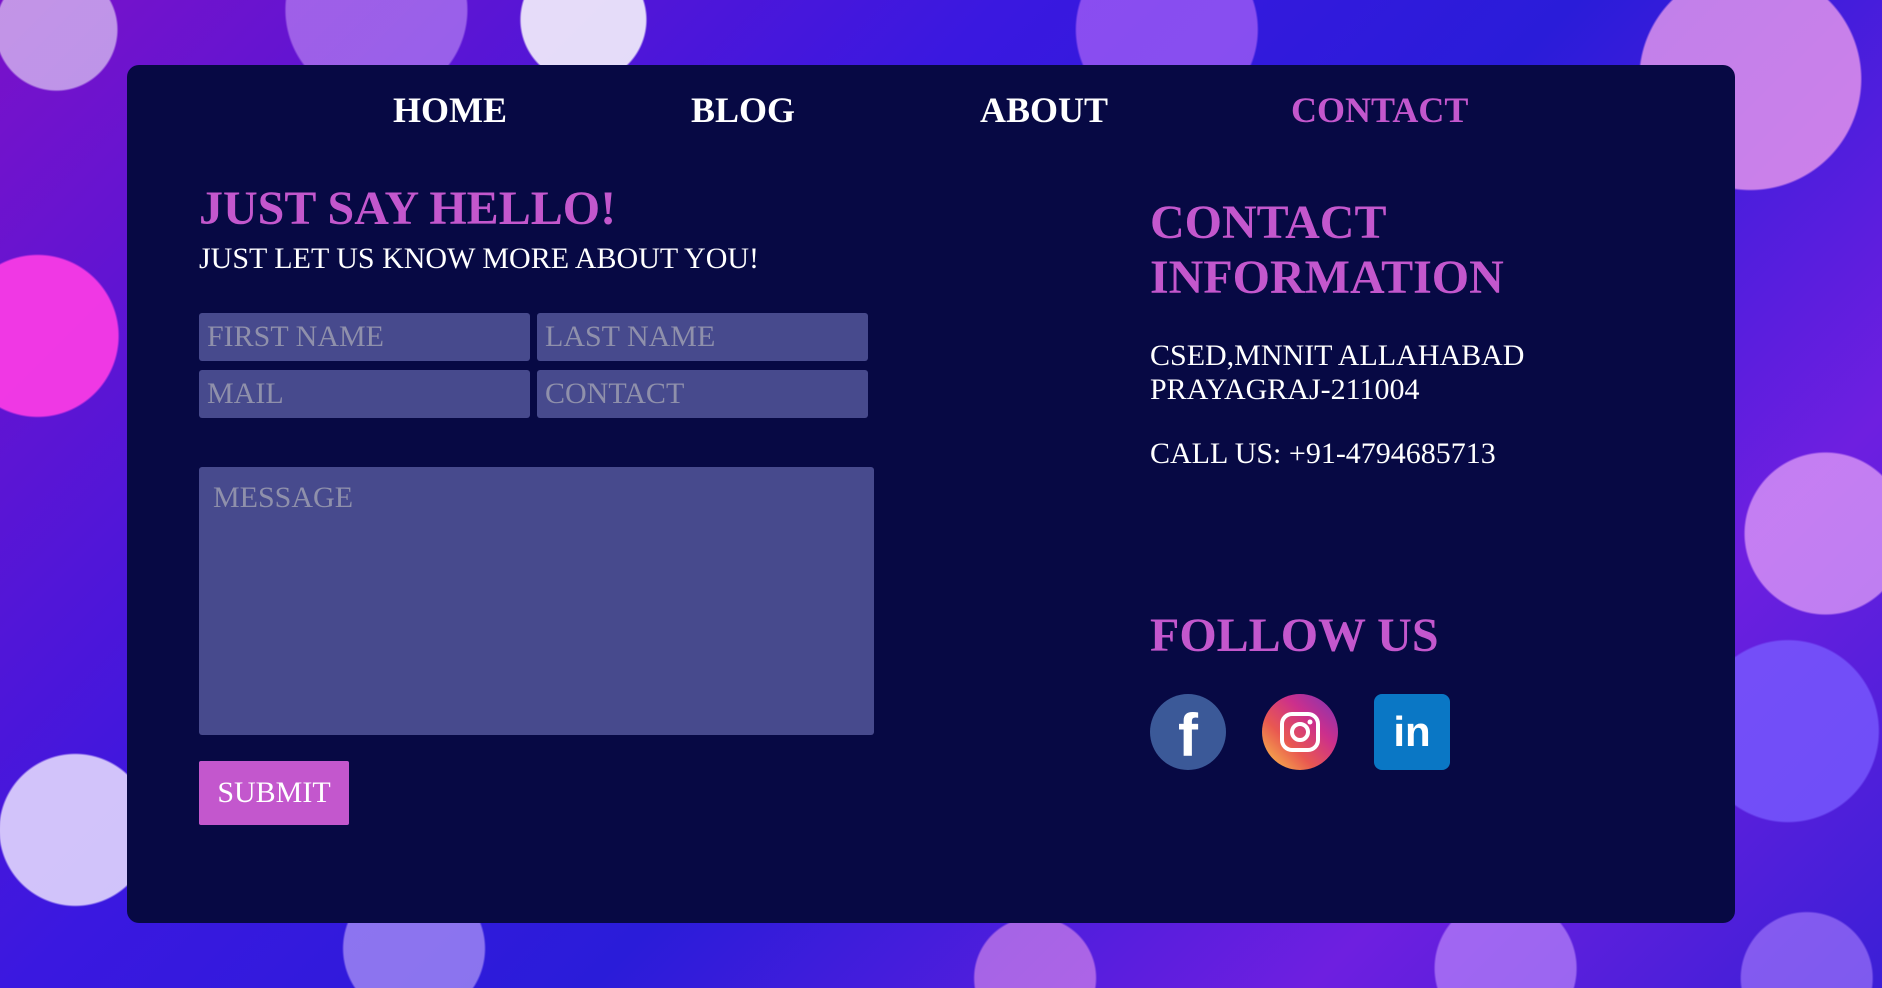 The height and width of the screenshot is (988, 1882). I want to click on phone-number: CALL US: +91-4794685713, so click(1323, 454).